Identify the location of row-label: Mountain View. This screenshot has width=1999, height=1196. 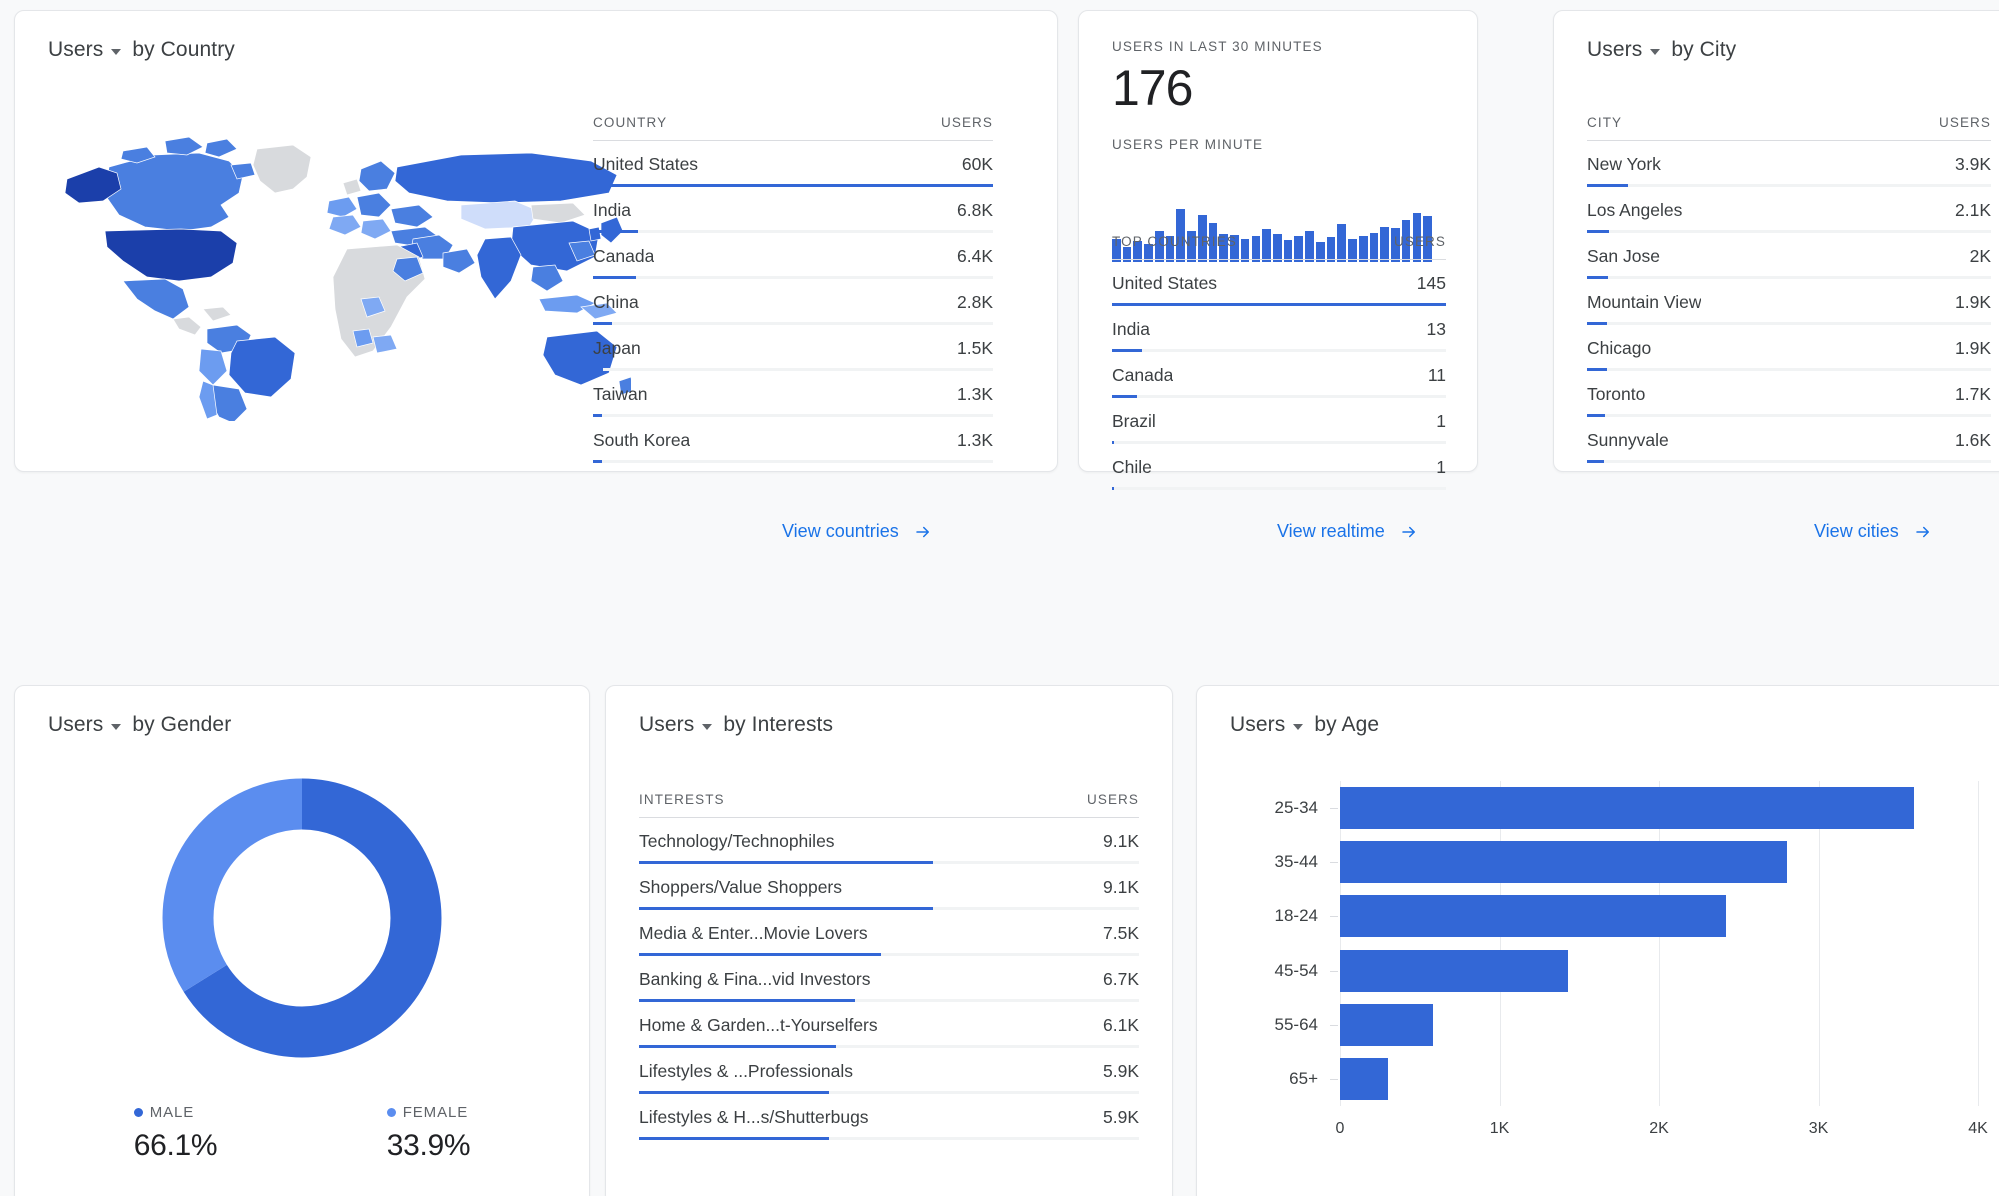
(1644, 302).